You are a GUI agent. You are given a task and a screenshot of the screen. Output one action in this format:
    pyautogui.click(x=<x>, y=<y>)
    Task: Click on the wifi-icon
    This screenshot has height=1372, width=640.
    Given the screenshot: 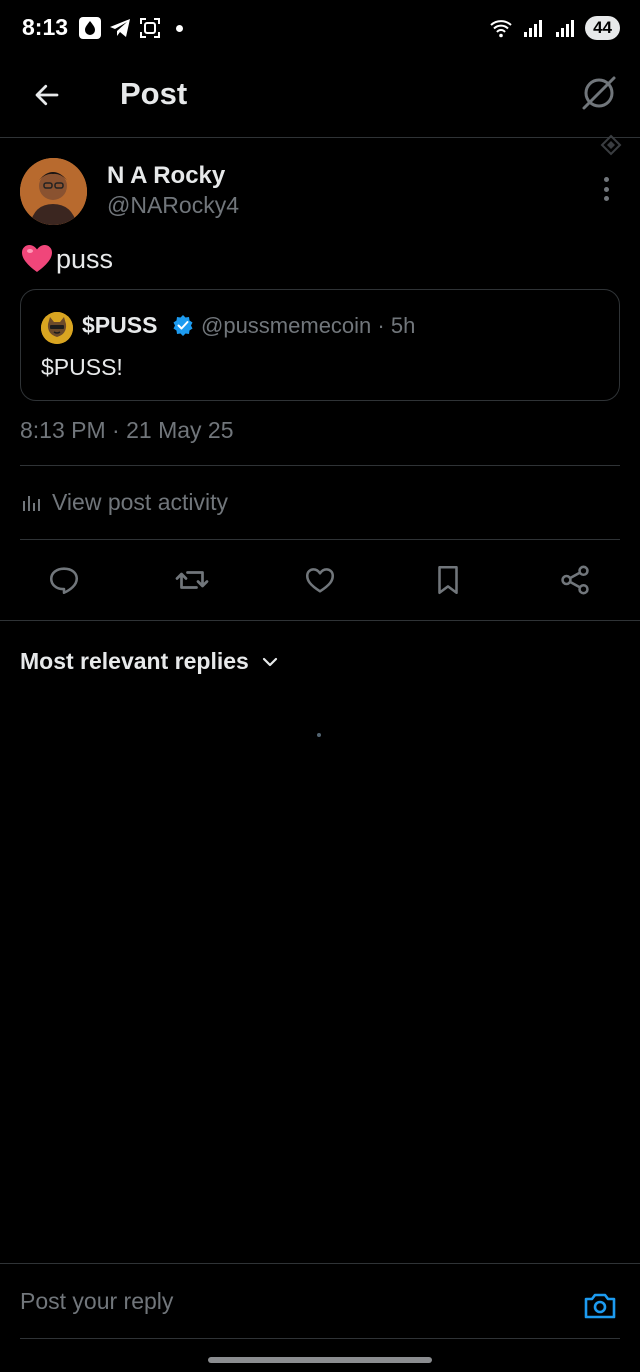 What is the action you would take?
    pyautogui.click(x=501, y=29)
    